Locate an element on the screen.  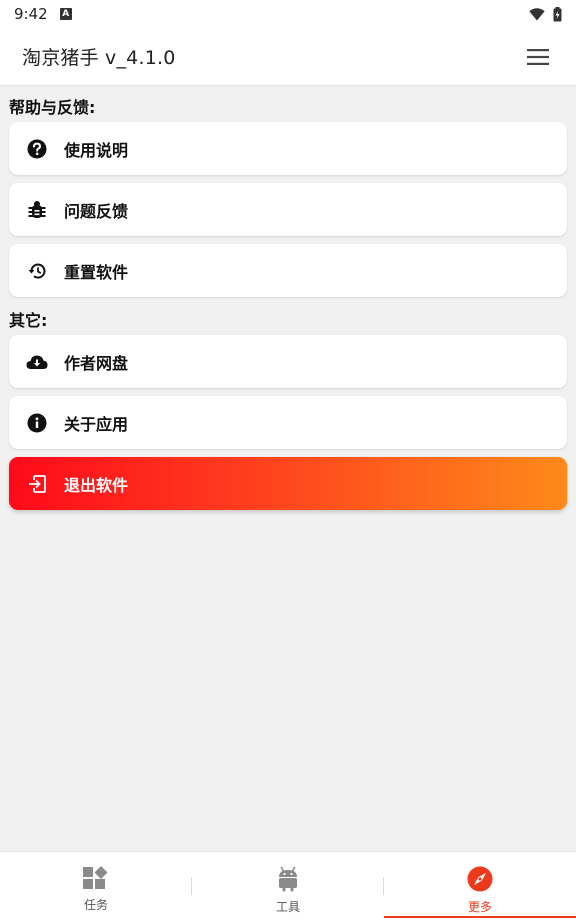
menu-button is located at coordinates (538, 57).